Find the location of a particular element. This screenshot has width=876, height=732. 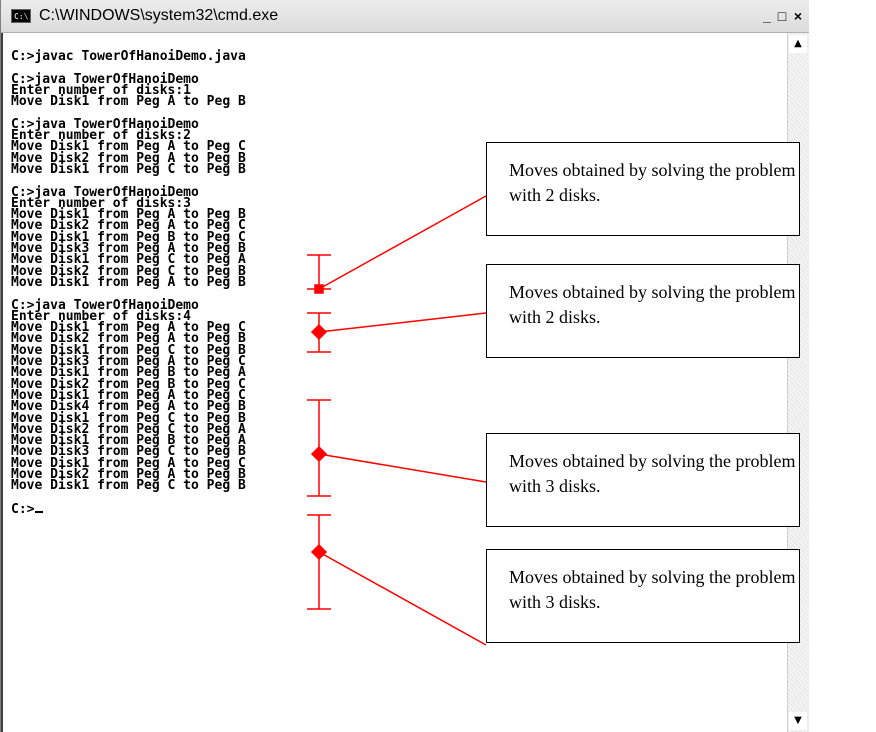

close-button: × is located at coordinates (798, 16).